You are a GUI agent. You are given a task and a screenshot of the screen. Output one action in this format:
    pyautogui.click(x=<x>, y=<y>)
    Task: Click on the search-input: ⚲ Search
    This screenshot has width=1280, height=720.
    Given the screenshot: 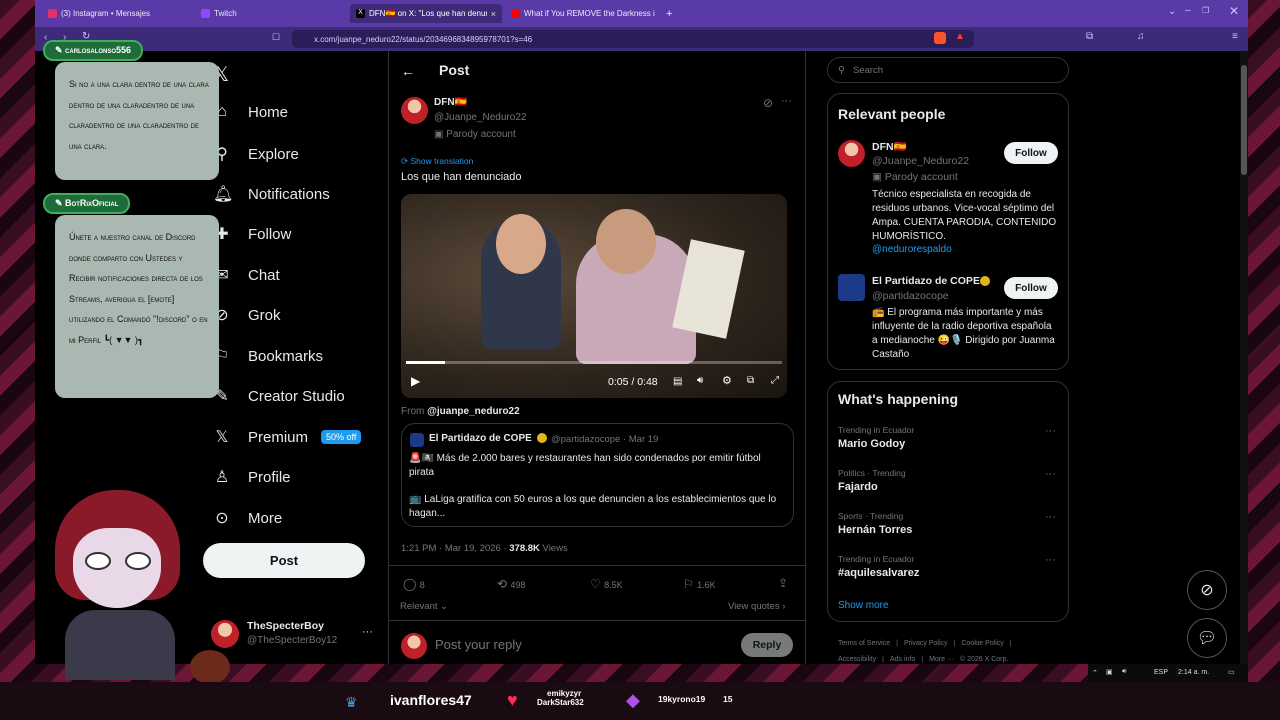 What is the action you would take?
    pyautogui.click(x=948, y=70)
    